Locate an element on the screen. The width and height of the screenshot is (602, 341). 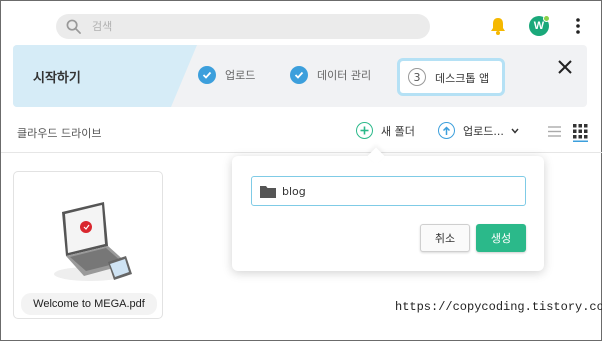
chevron-down-icon is located at coordinates (515, 131).